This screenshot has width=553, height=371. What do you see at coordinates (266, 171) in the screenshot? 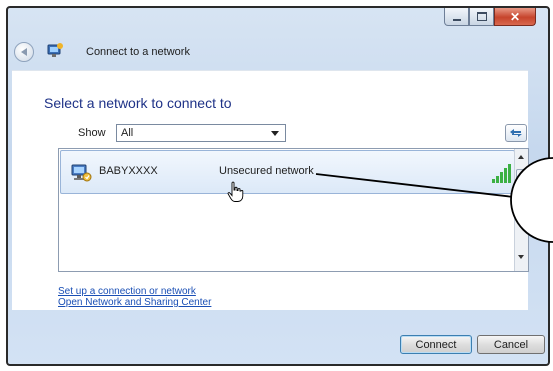
I see `network-security-status: Unsecured network` at bounding box center [266, 171].